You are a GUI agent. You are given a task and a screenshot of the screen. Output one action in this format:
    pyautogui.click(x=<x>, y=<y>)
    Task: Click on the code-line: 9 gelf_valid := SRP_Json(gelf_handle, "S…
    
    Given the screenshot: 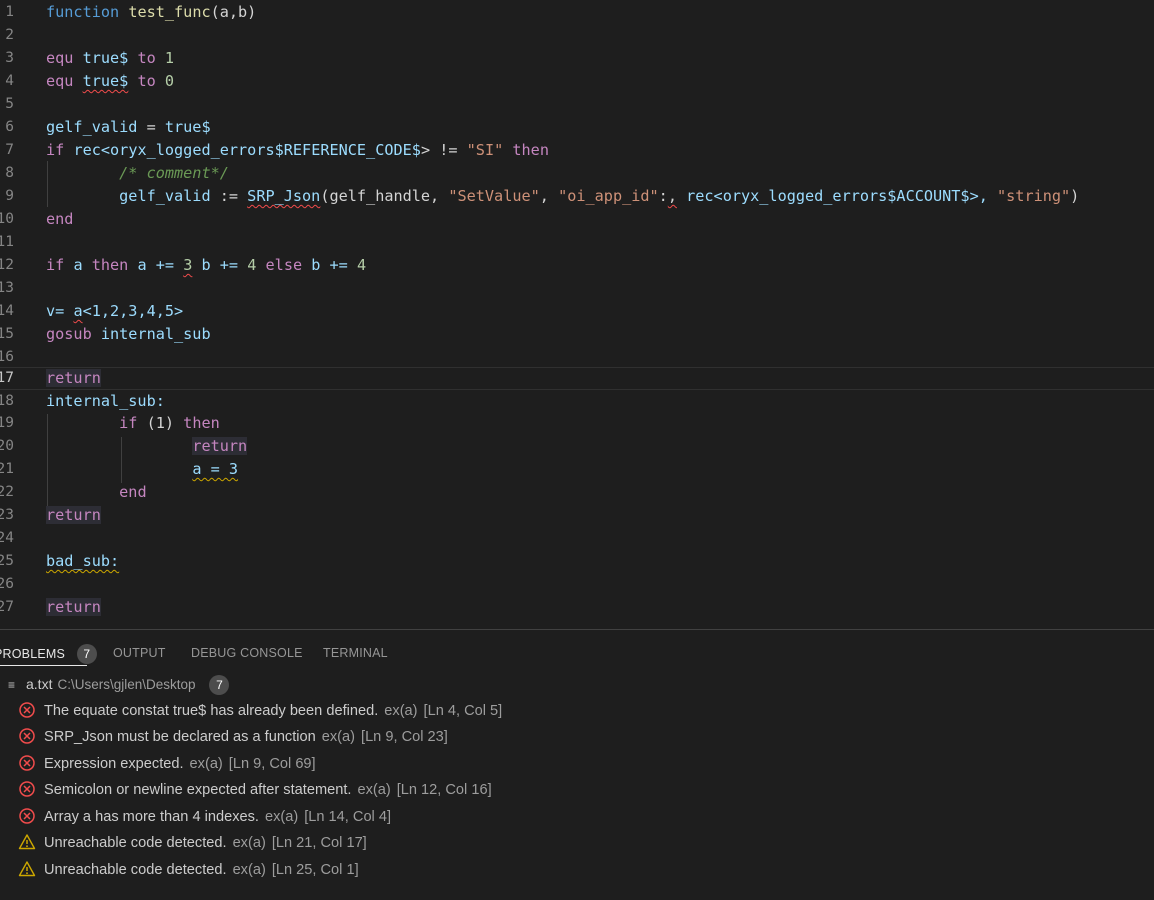 What is the action you would take?
    pyautogui.click(x=577, y=196)
    